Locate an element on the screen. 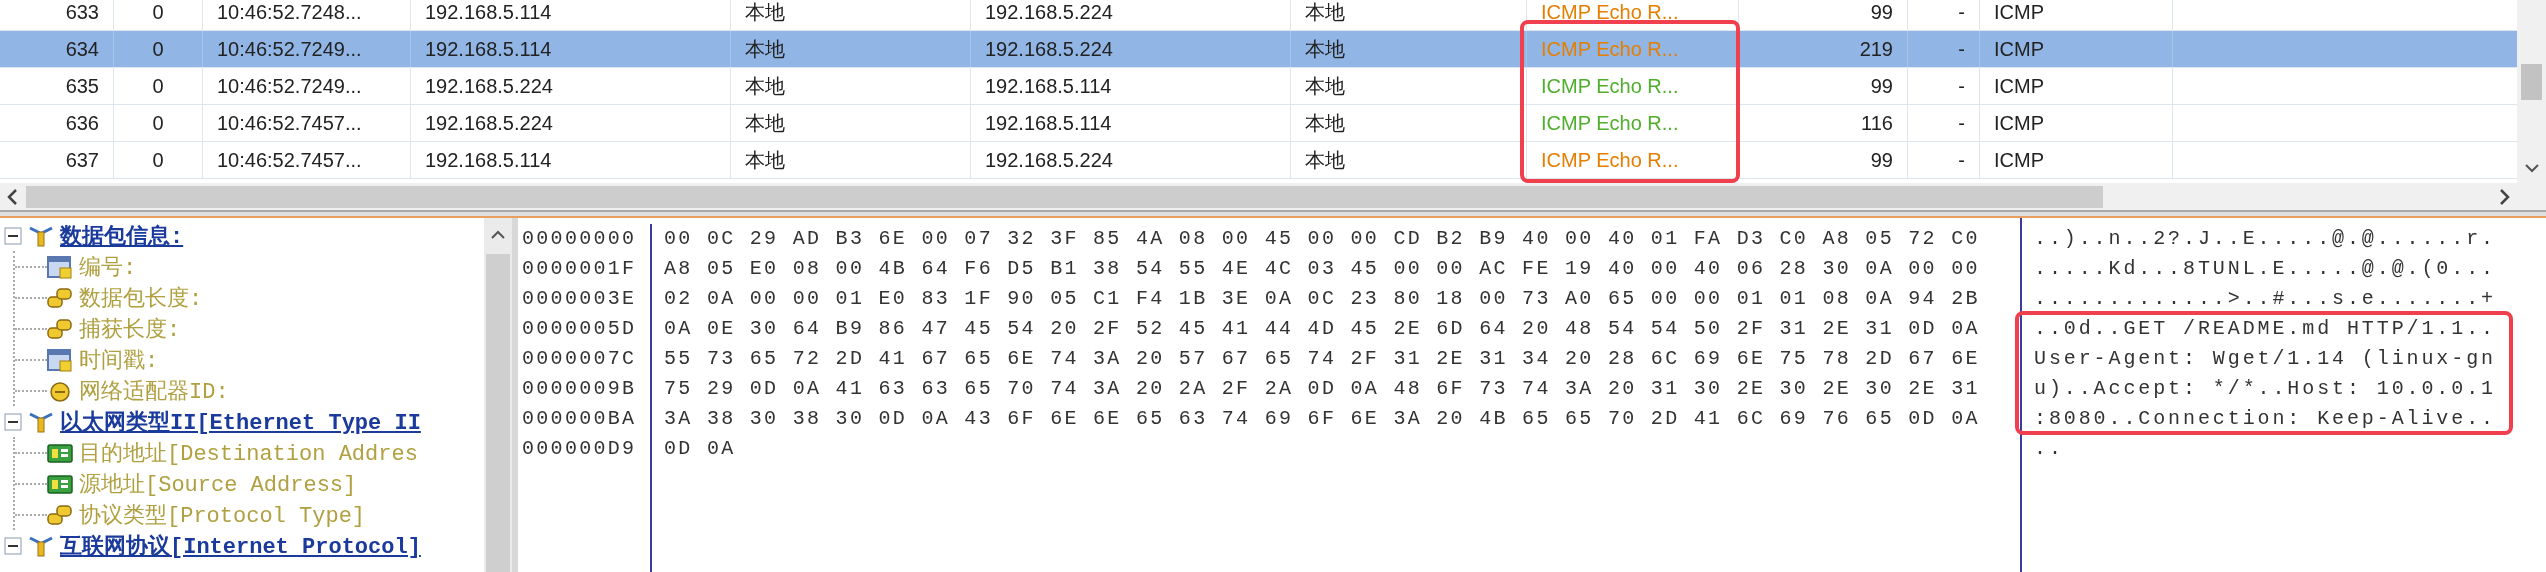 The width and height of the screenshot is (2546, 572). offset-label: 0000001F is located at coordinates (580, 269).